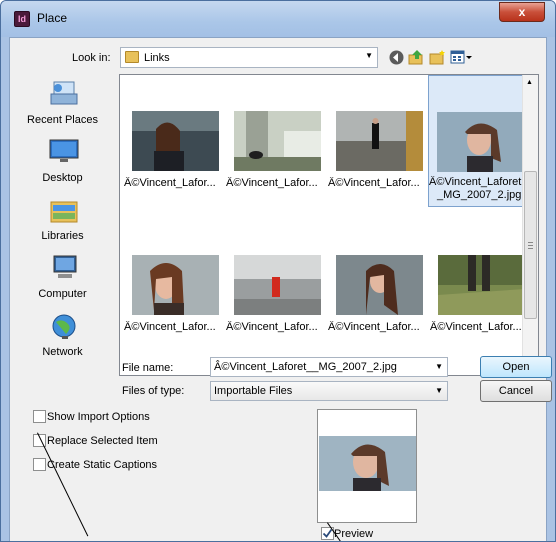 Image resolution: width=556 pixels, height=542 pixels. I want to click on computer-icon, so click(64, 268).